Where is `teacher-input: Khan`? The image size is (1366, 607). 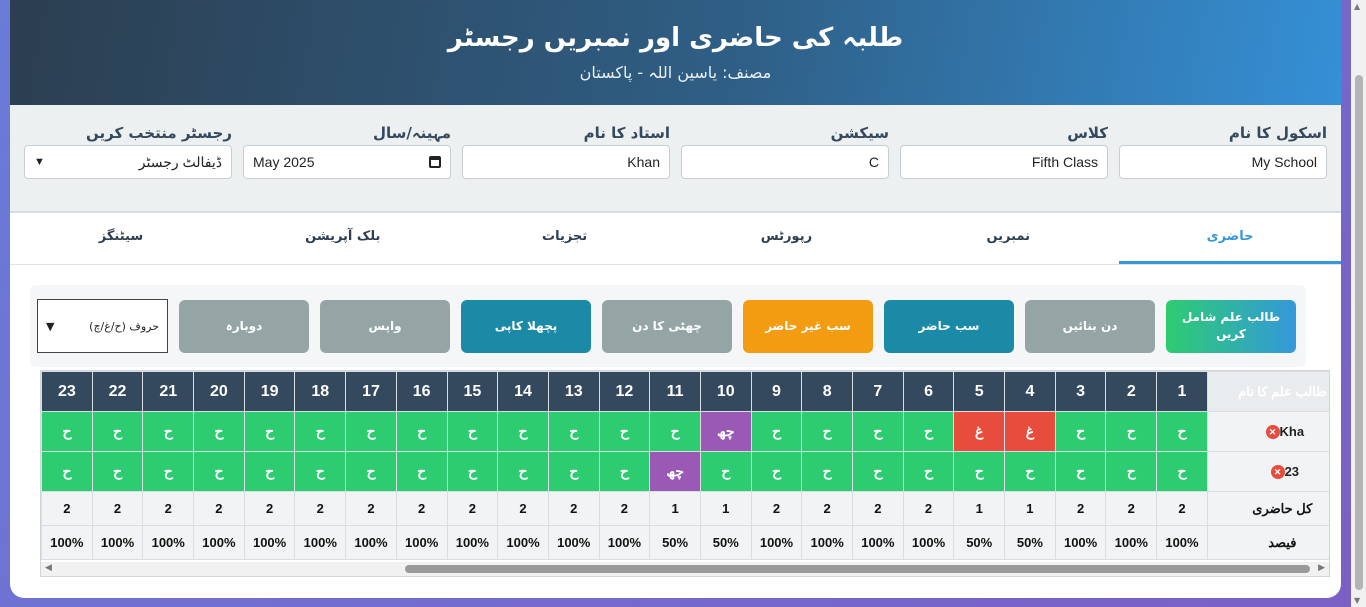
teacher-input: Khan is located at coordinates (566, 162).